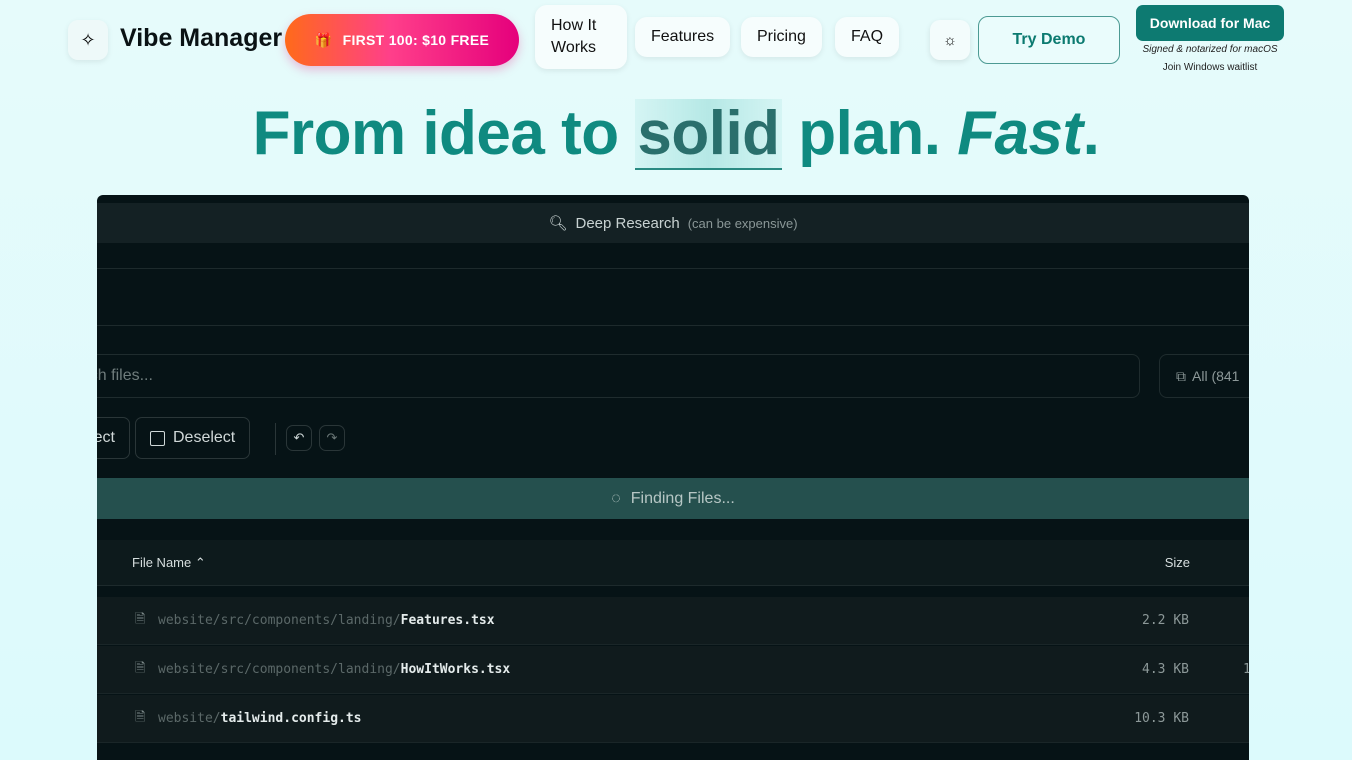 Image resolution: width=1352 pixels, height=760 pixels. What do you see at coordinates (1210, 23) in the screenshot?
I see `download-mac-button: Download for Mac` at bounding box center [1210, 23].